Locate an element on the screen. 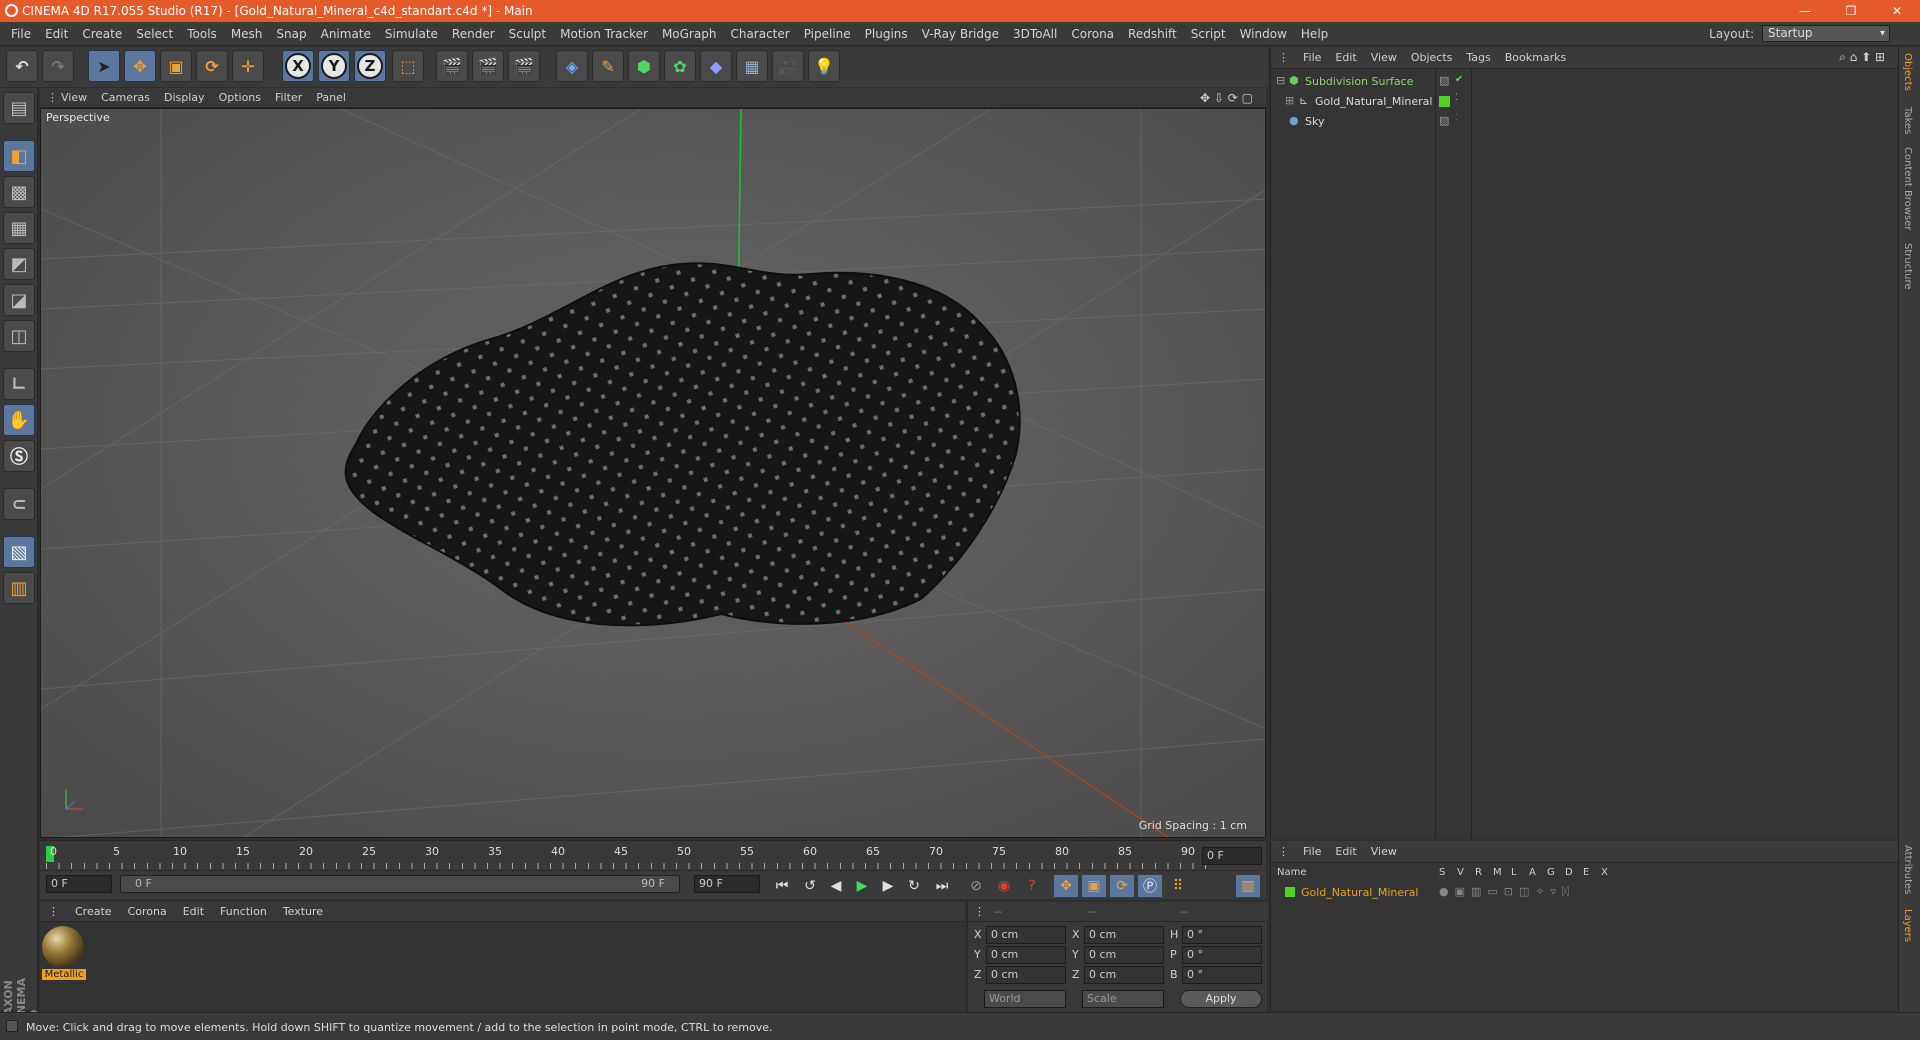  record-keys-icon: ⊘ is located at coordinates (976, 886).